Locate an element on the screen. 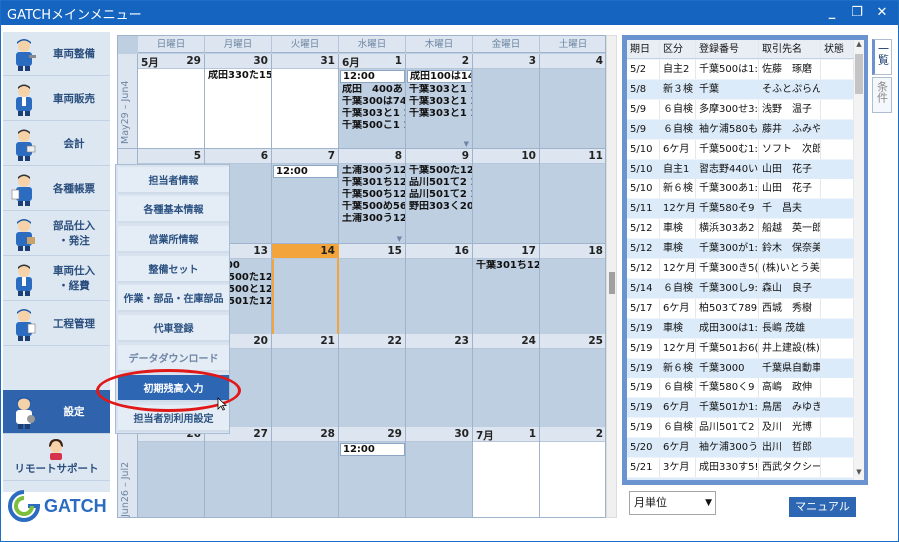 Image resolution: width=899 pixels, height=542 pixels. calendar-day: 7 12:00 is located at coordinates (305, 196).